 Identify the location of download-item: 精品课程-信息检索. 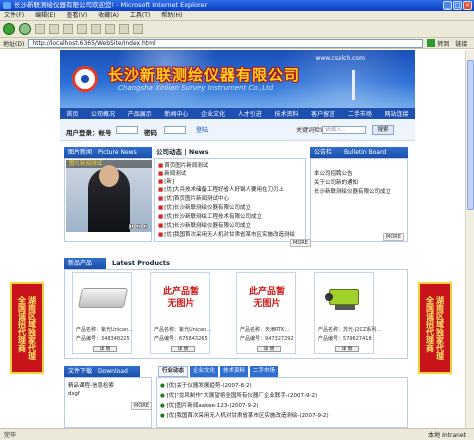
(91, 385).